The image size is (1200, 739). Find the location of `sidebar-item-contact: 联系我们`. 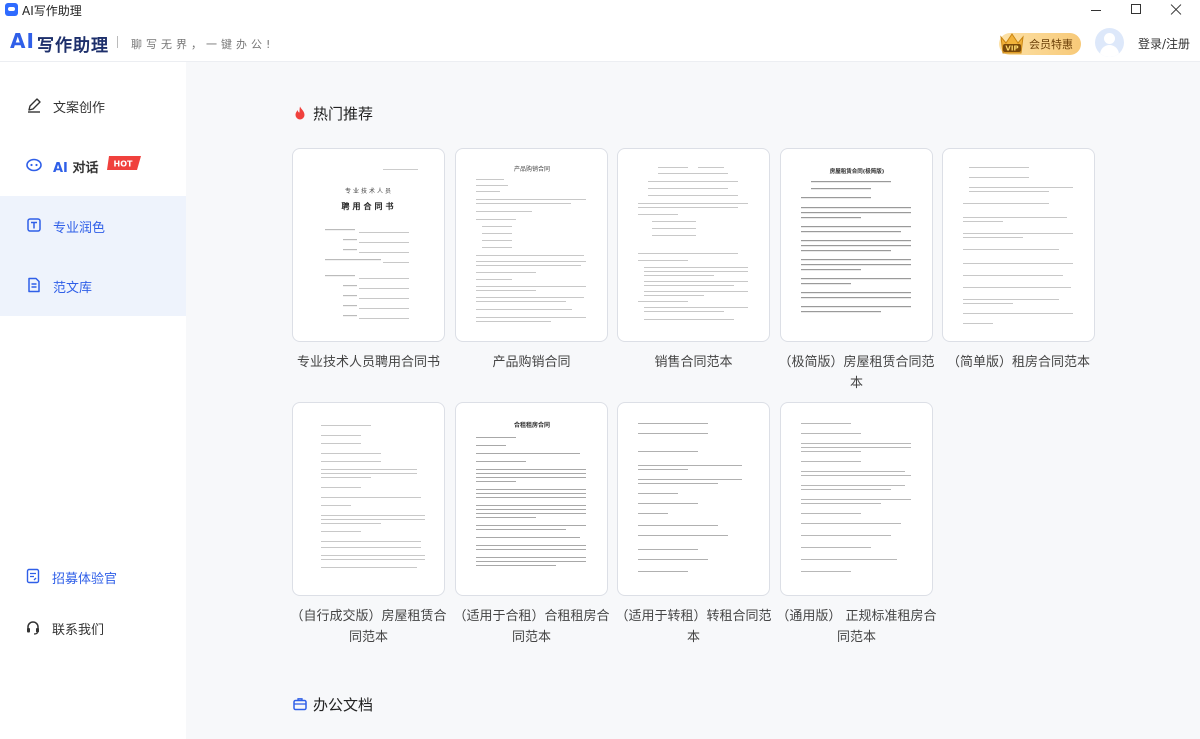

sidebar-item-contact: 联系我们 is located at coordinates (93, 628).